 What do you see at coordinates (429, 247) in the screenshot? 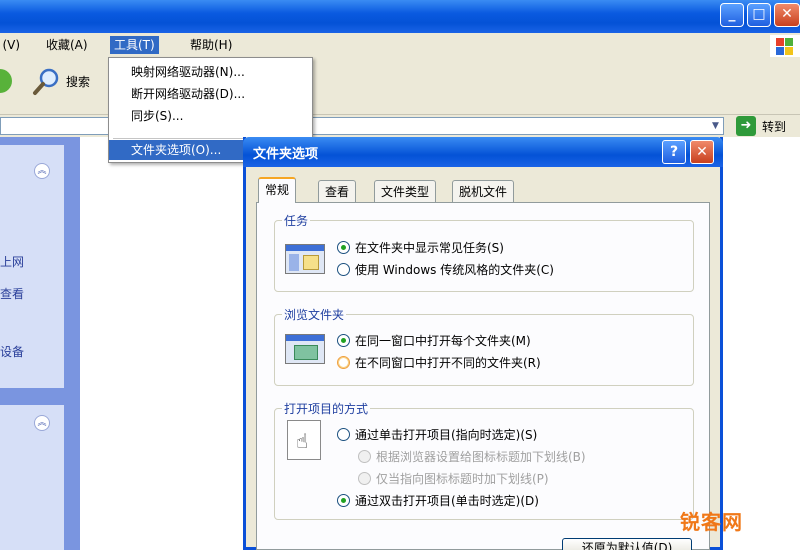
I see `option-show-common-tasks: 在文件夹中显示常见任务(S)` at bounding box center [429, 247].